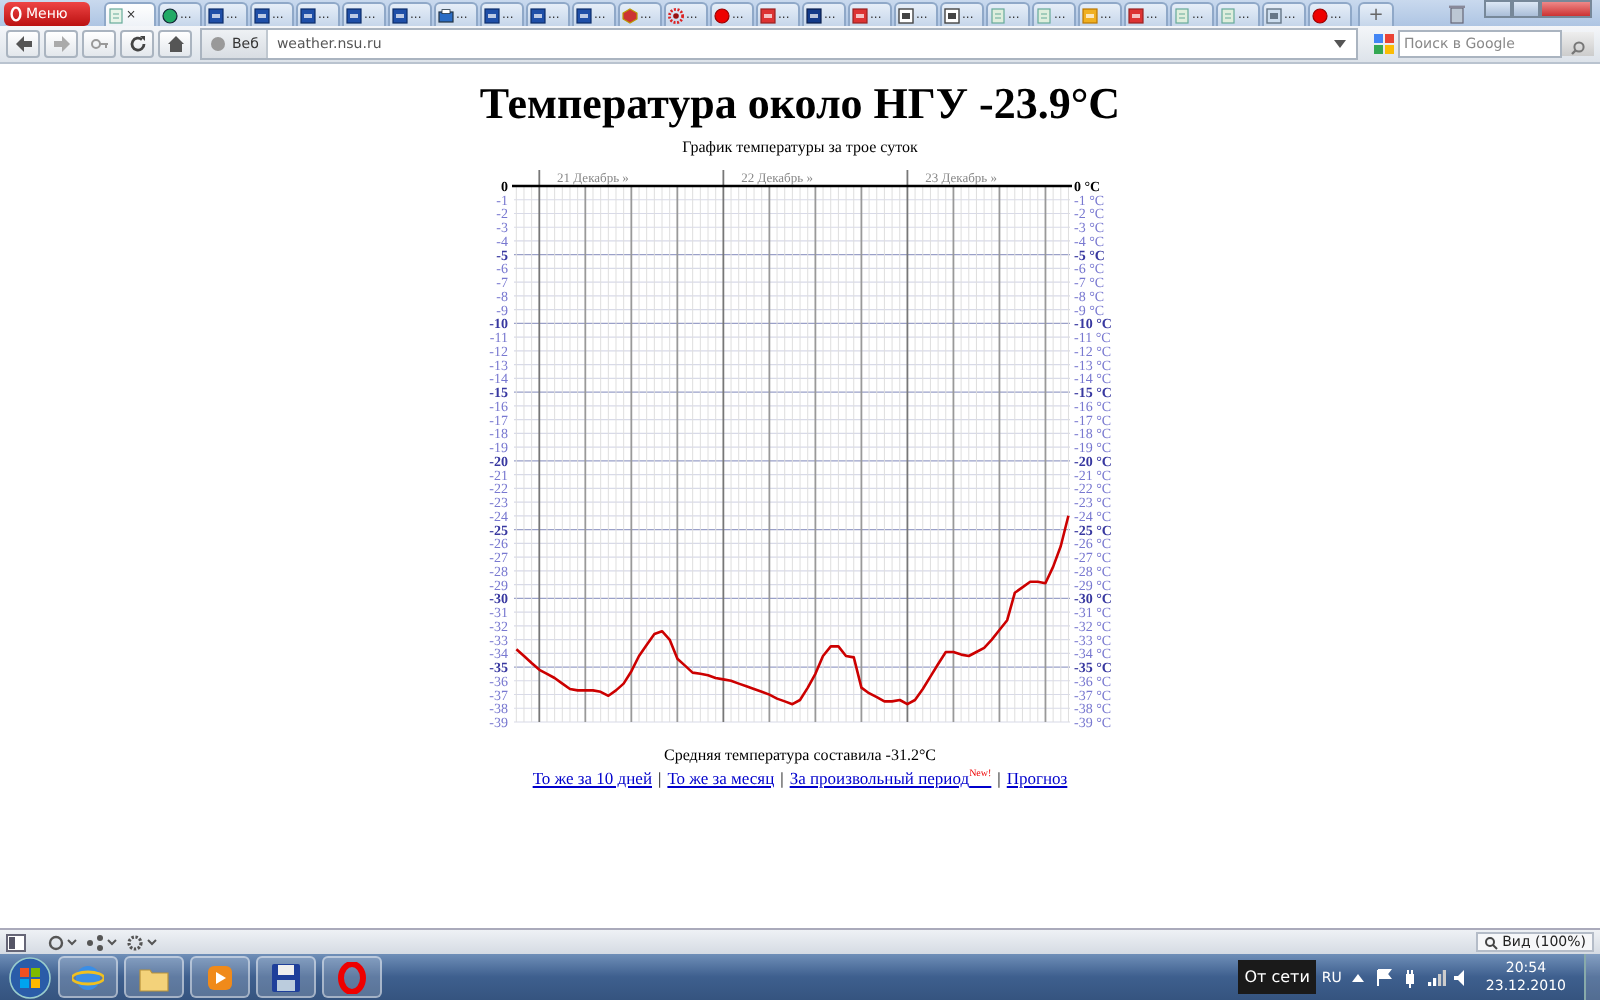 The width and height of the screenshot is (1600, 1000). Describe the element at coordinates (446, 15) in the screenshot. I see `tray-icon` at that location.